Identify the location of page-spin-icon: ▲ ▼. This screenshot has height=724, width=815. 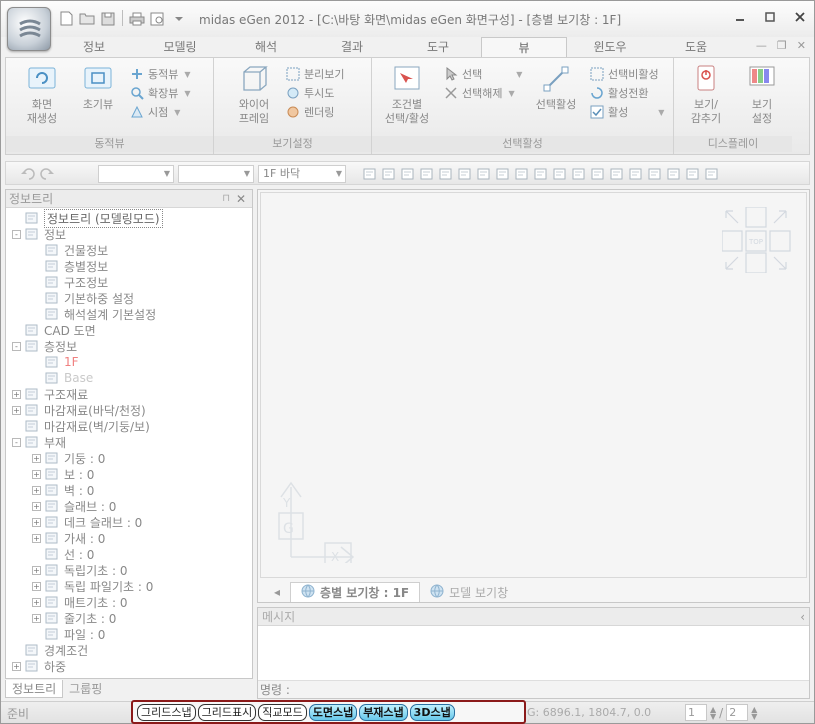
(713, 712).